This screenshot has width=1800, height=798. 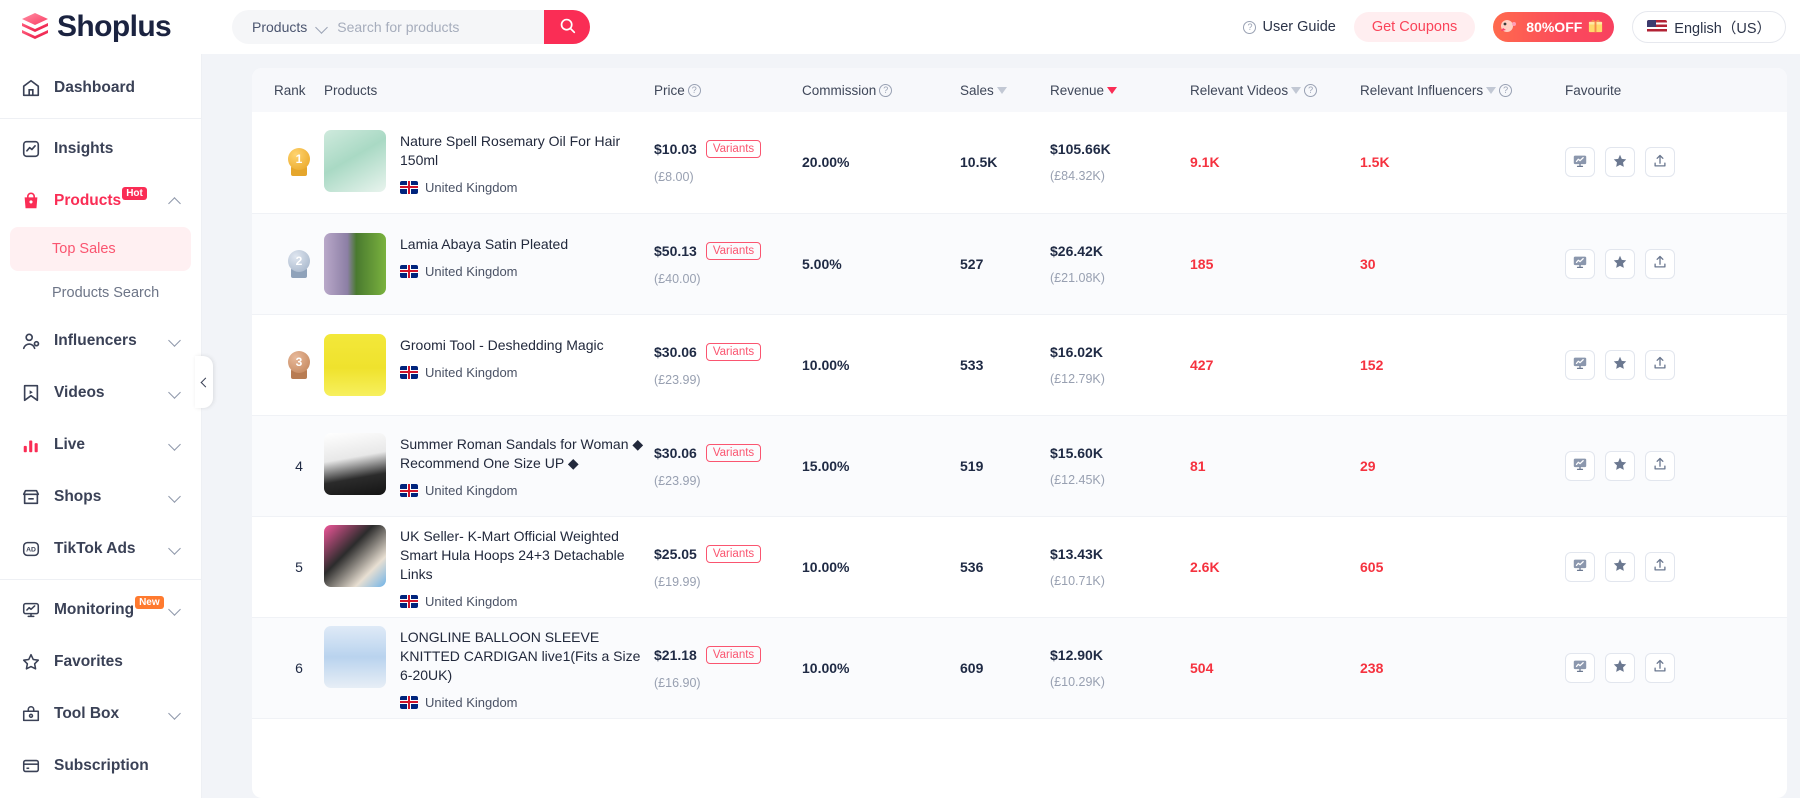 I want to click on cell-relevant-influencers: 605, so click(x=1462, y=567).